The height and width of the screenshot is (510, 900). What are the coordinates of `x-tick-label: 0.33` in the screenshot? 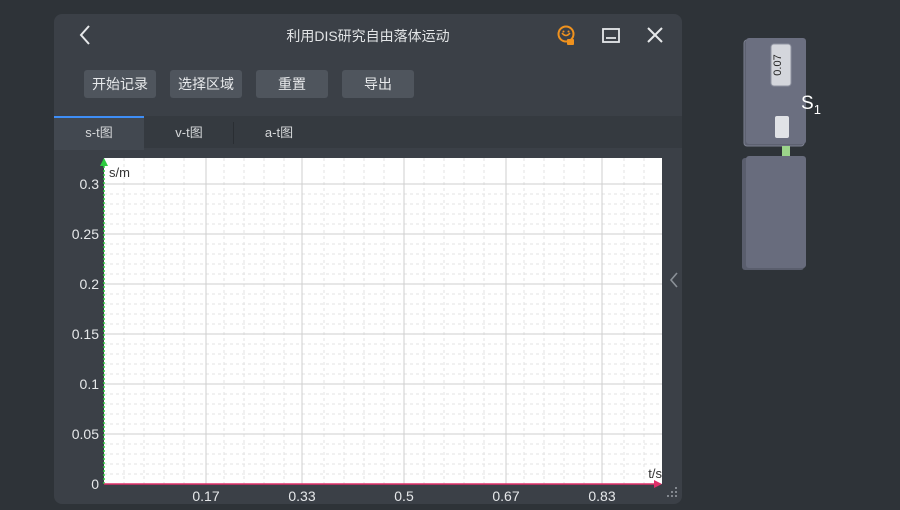 It's located at (301, 496).